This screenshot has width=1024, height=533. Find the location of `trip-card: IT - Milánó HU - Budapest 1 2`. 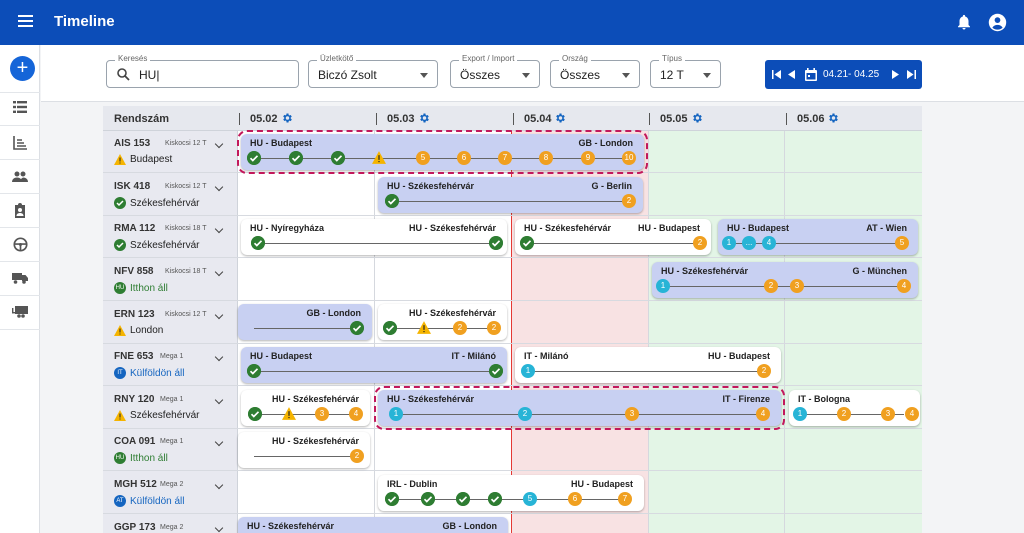

trip-card: IT - Milánó HU - Budapest 1 2 is located at coordinates (648, 365).